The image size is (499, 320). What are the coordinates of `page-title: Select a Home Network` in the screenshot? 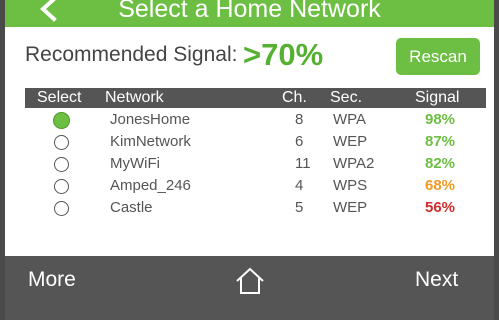 It's located at (249, 11).